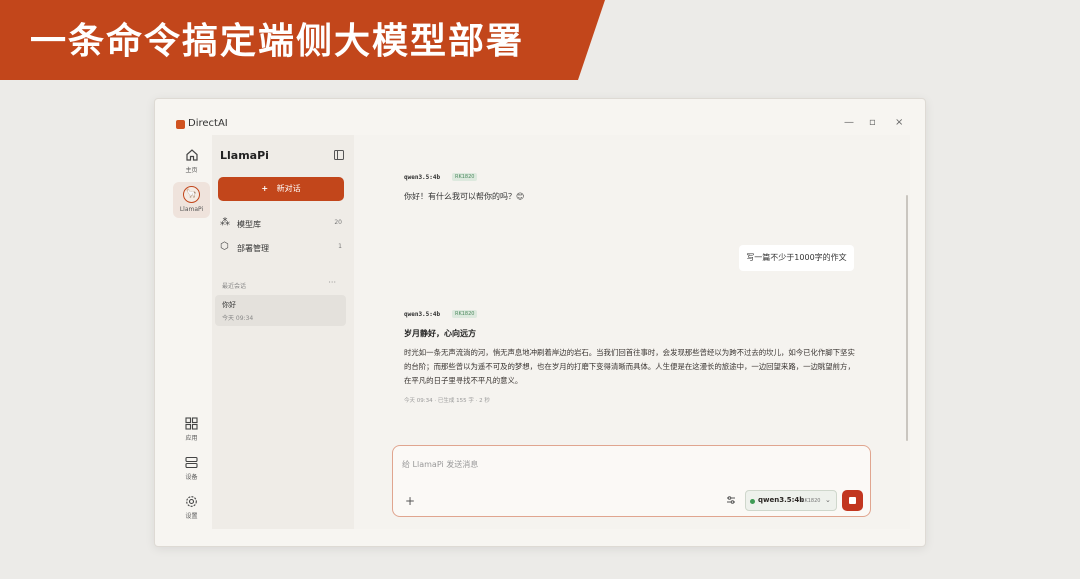  I want to click on sidebar-item-label: 部署管理, so click(253, 248).